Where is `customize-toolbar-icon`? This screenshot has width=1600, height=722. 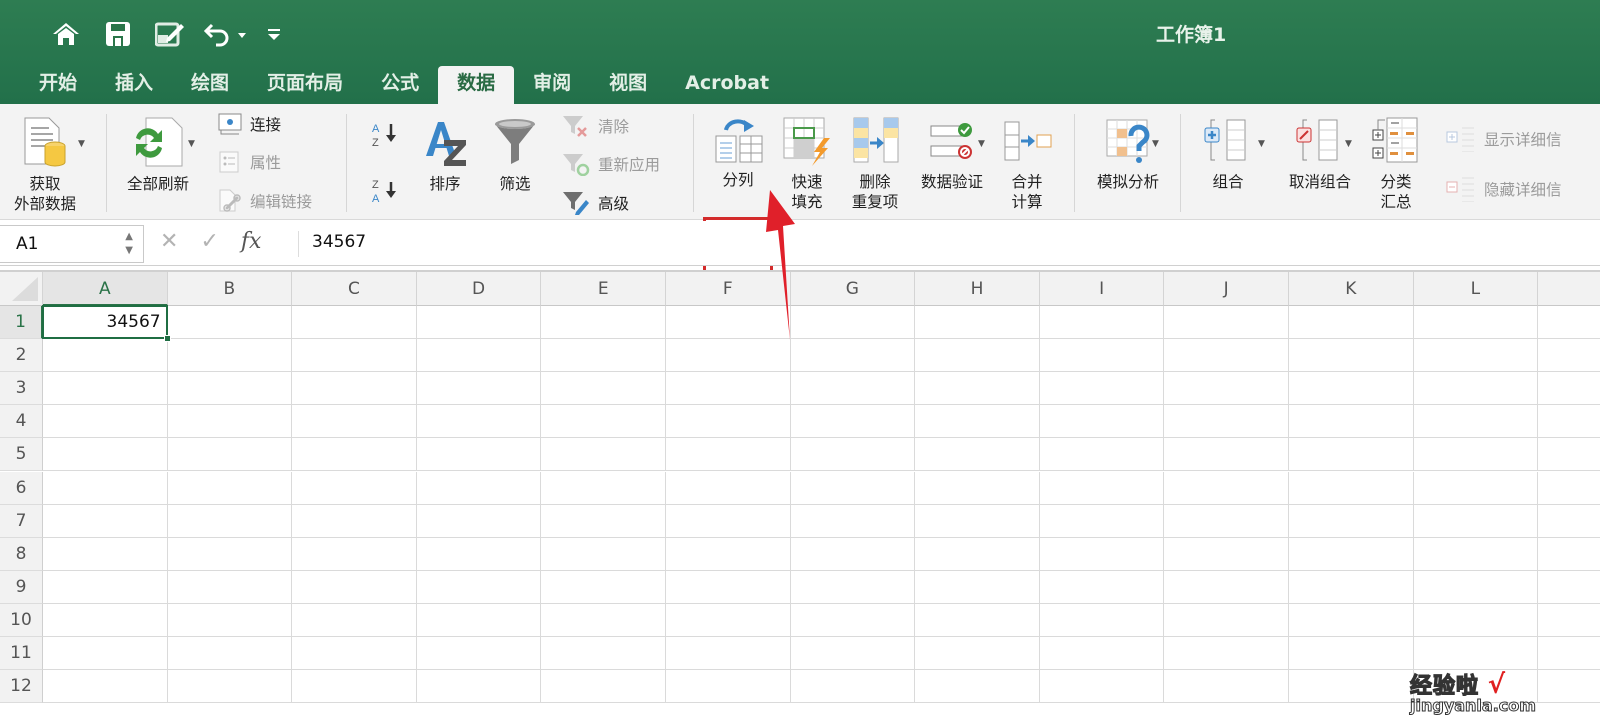
customize-toolbar-icon is located at coordinates (274, 34).